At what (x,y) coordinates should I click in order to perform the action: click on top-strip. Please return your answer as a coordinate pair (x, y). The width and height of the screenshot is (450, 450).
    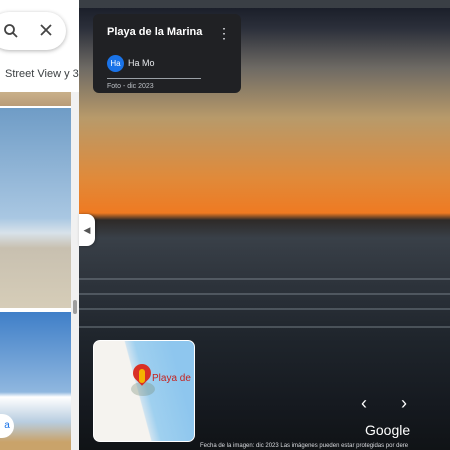
    Looking at the image, I should click on (264, 4).